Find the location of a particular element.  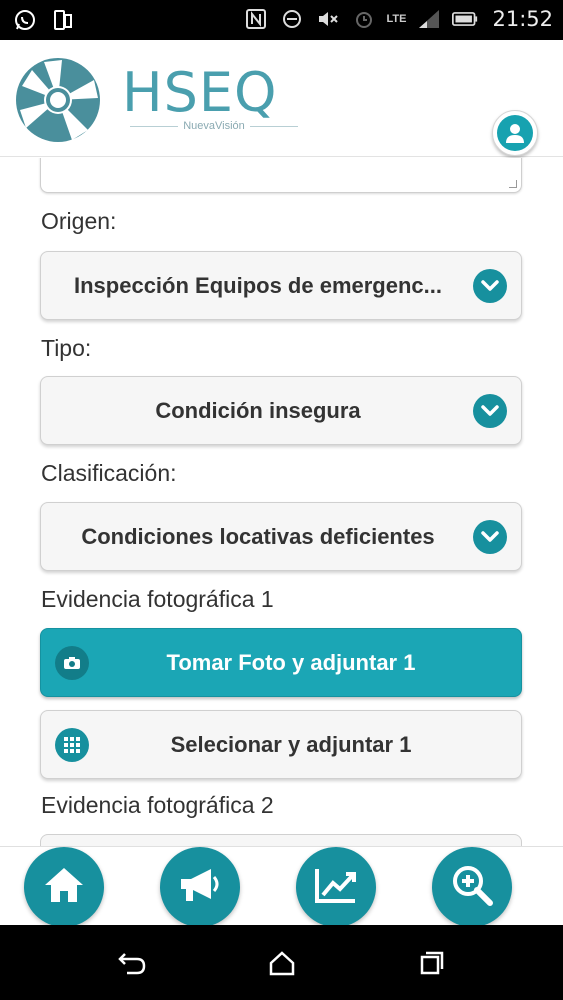

bottom-navigation is located at coordinates (281, 886).